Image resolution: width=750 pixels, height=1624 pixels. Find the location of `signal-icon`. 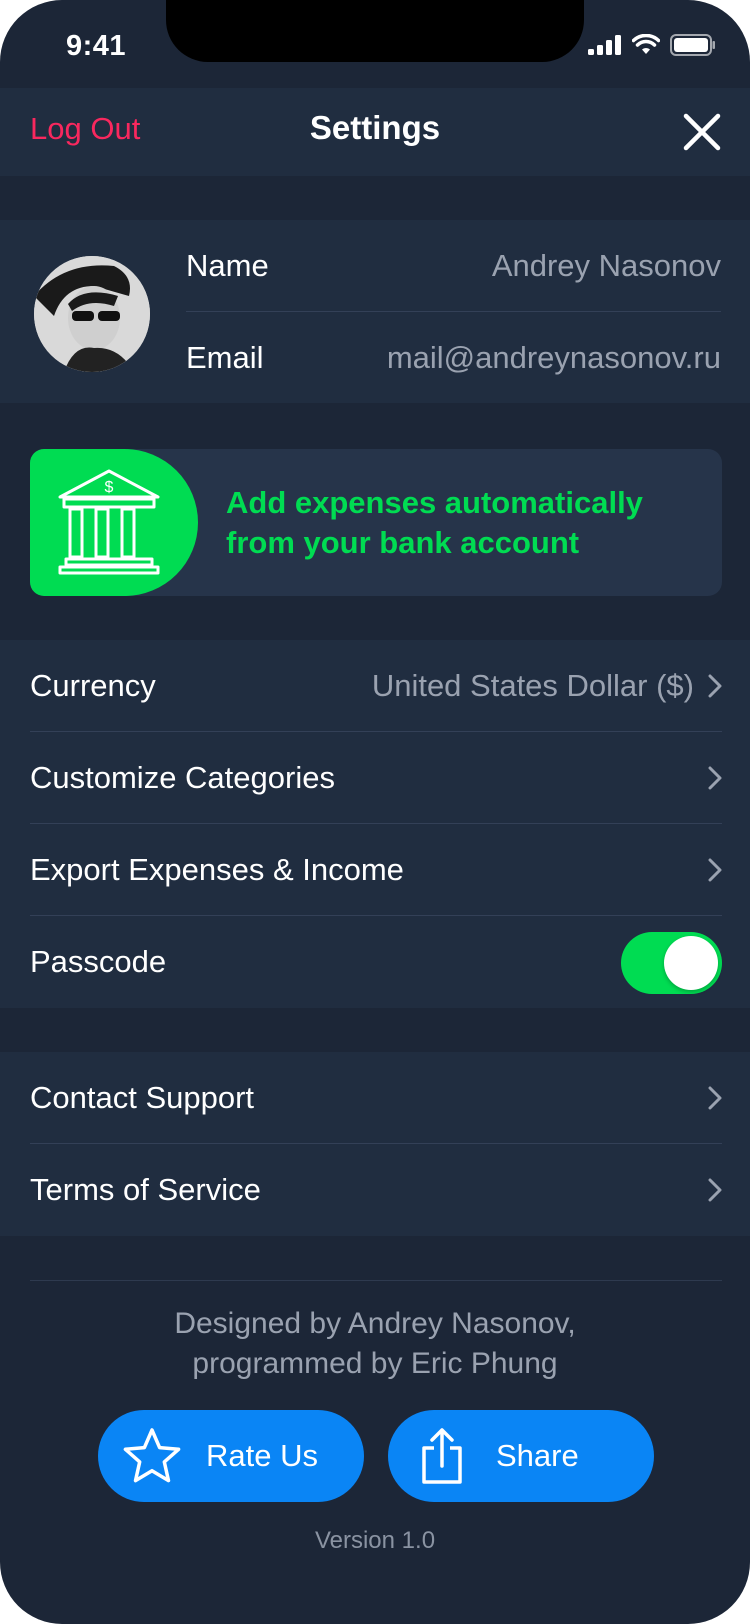

signal-icon is located at coordinates (604, 45).